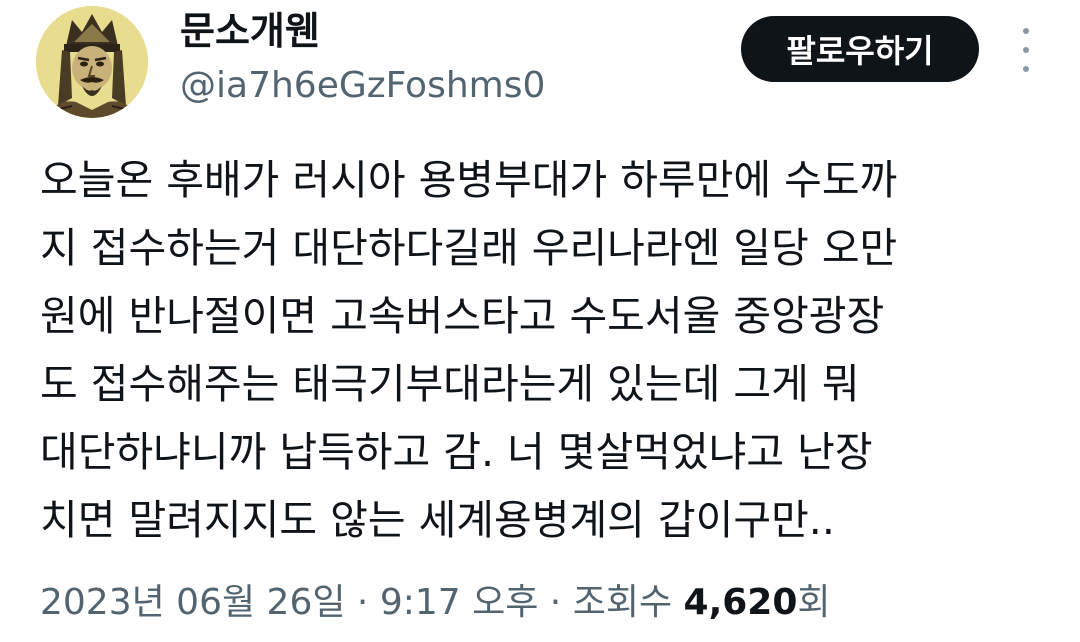  Describe the element at coordinates (469, 180) in the screenshot. I see `tweet-text-line: 오늘온 후배가 러시아 용병부대가 하루만에 수도까` at that location.